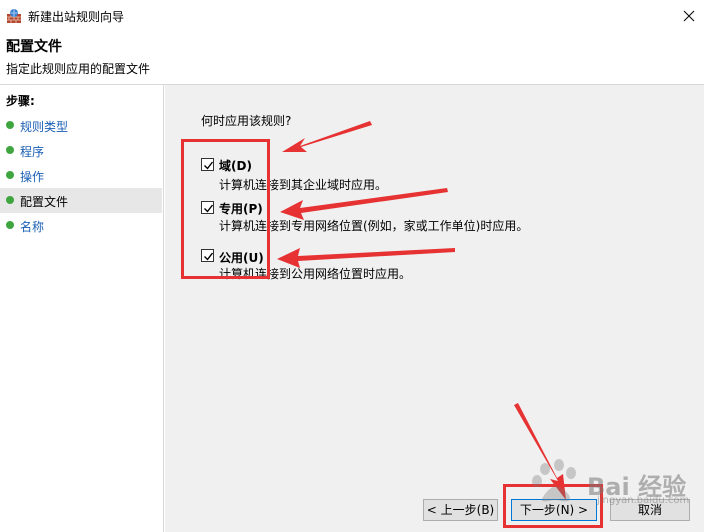  Describe the element at coordinates (78, 69) in the screenshot. I see `page-subtitle: 指定此规则应用的配置文件` at that location.